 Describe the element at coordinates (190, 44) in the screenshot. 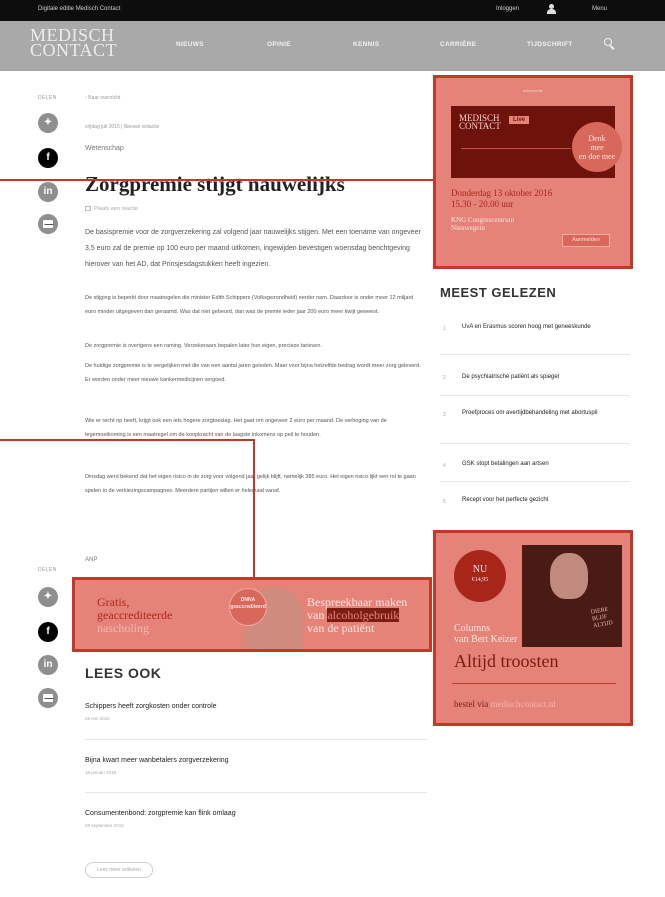

I see `nav-item-nieuws: NIEUWS` at that location.